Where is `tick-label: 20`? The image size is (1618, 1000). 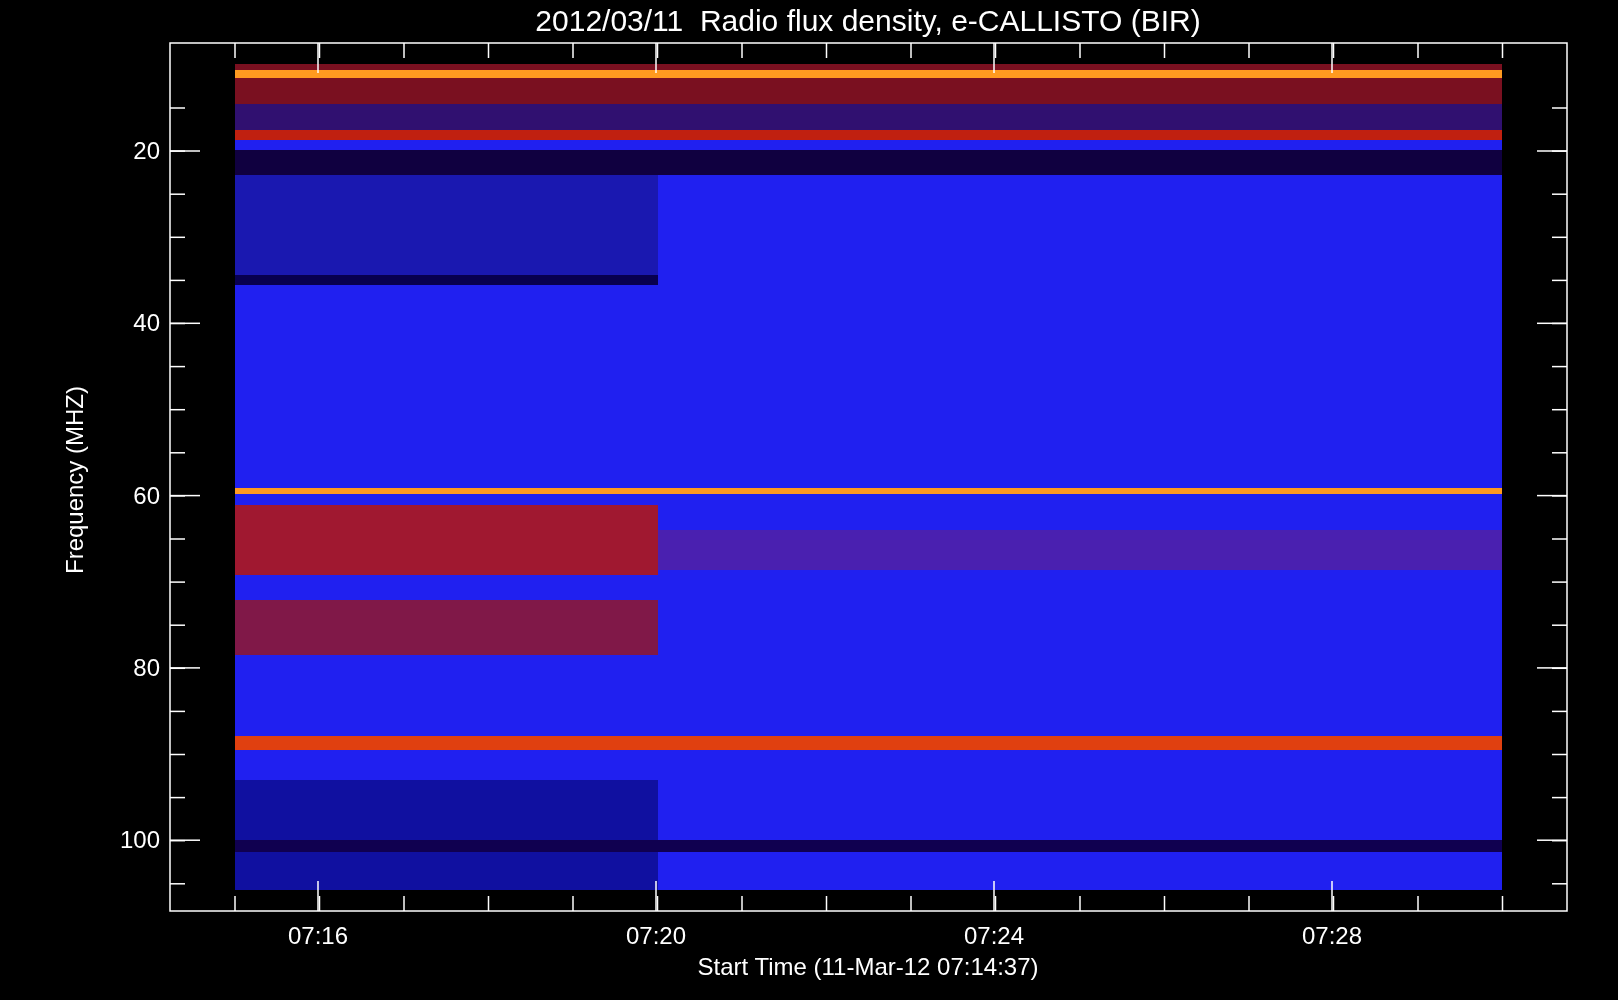 tick-label: 20 is located at coordinates (146, 150).